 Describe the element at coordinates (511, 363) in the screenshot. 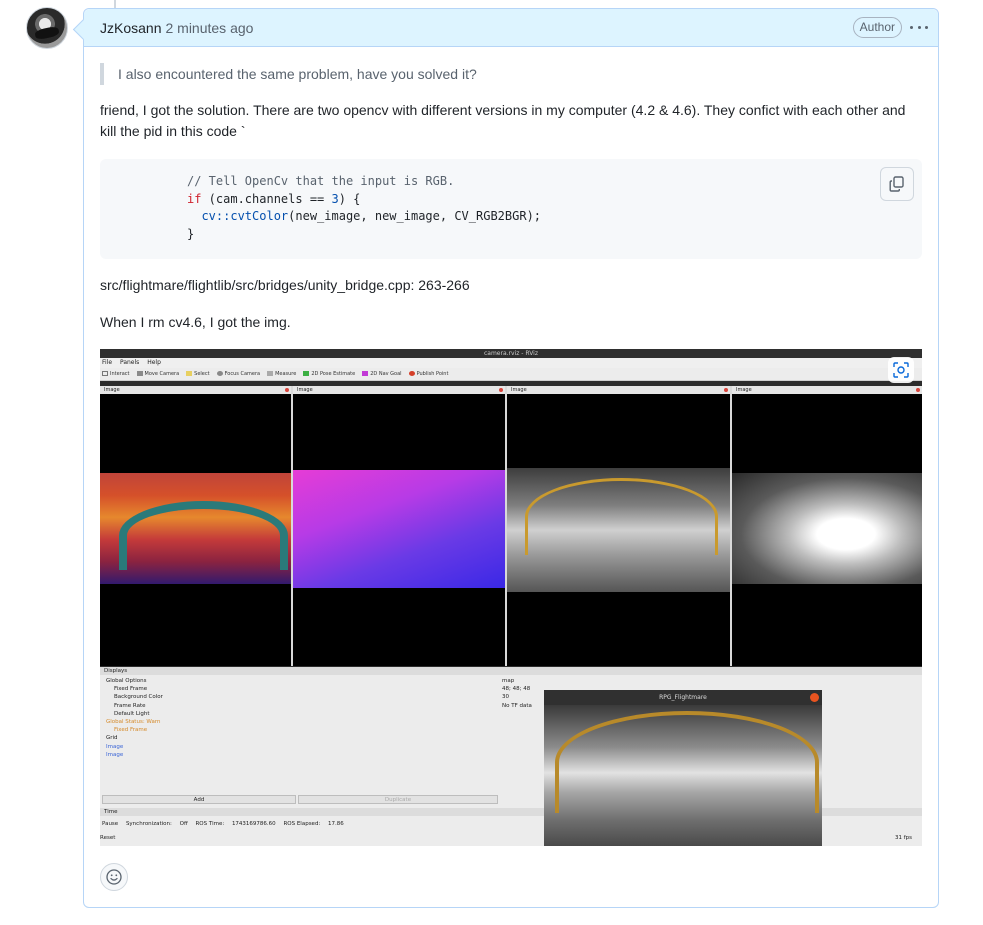

I see `rviz-menu: File Panels Help` at that location.